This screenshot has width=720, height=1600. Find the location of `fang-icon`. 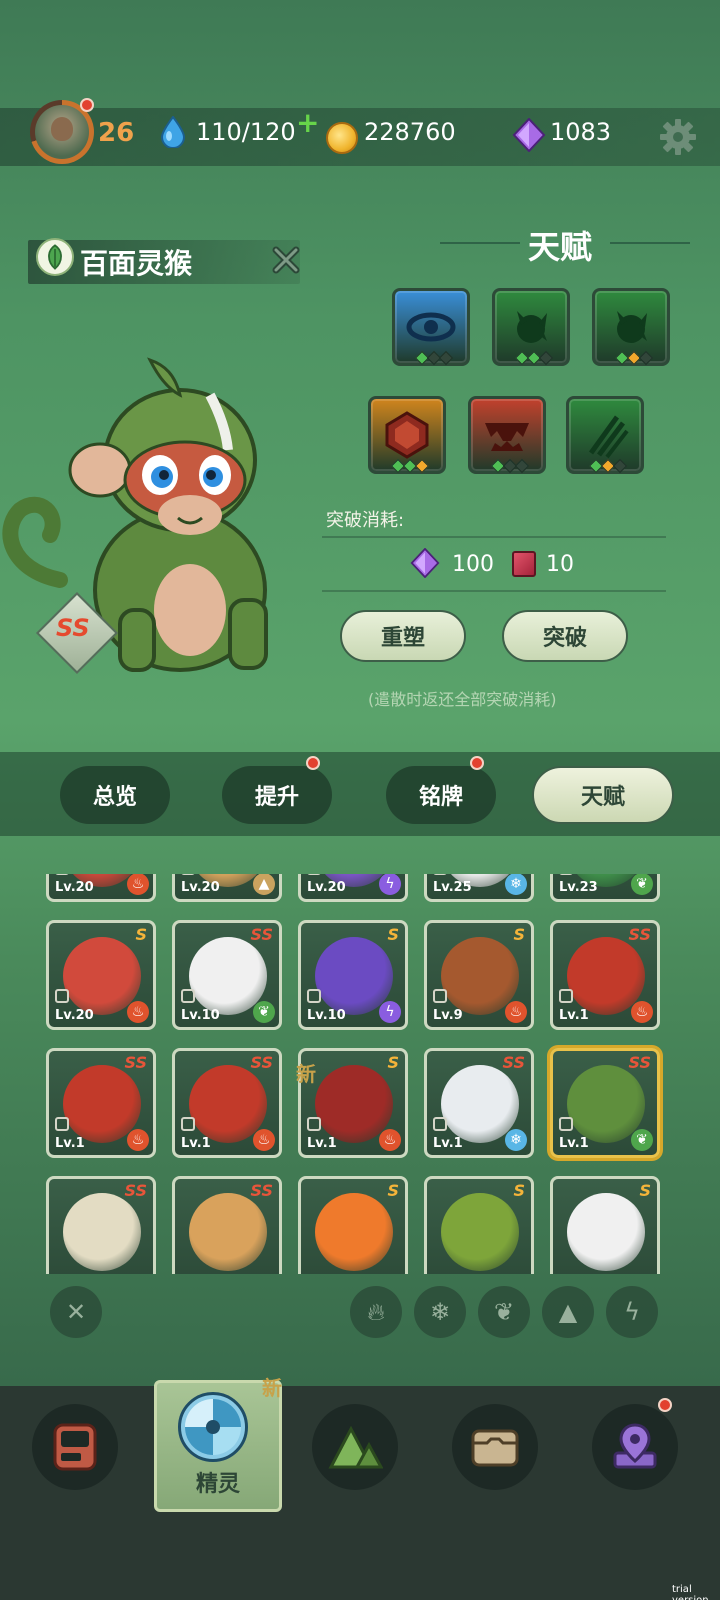

fang-icon is located at coordinates (507, 437).